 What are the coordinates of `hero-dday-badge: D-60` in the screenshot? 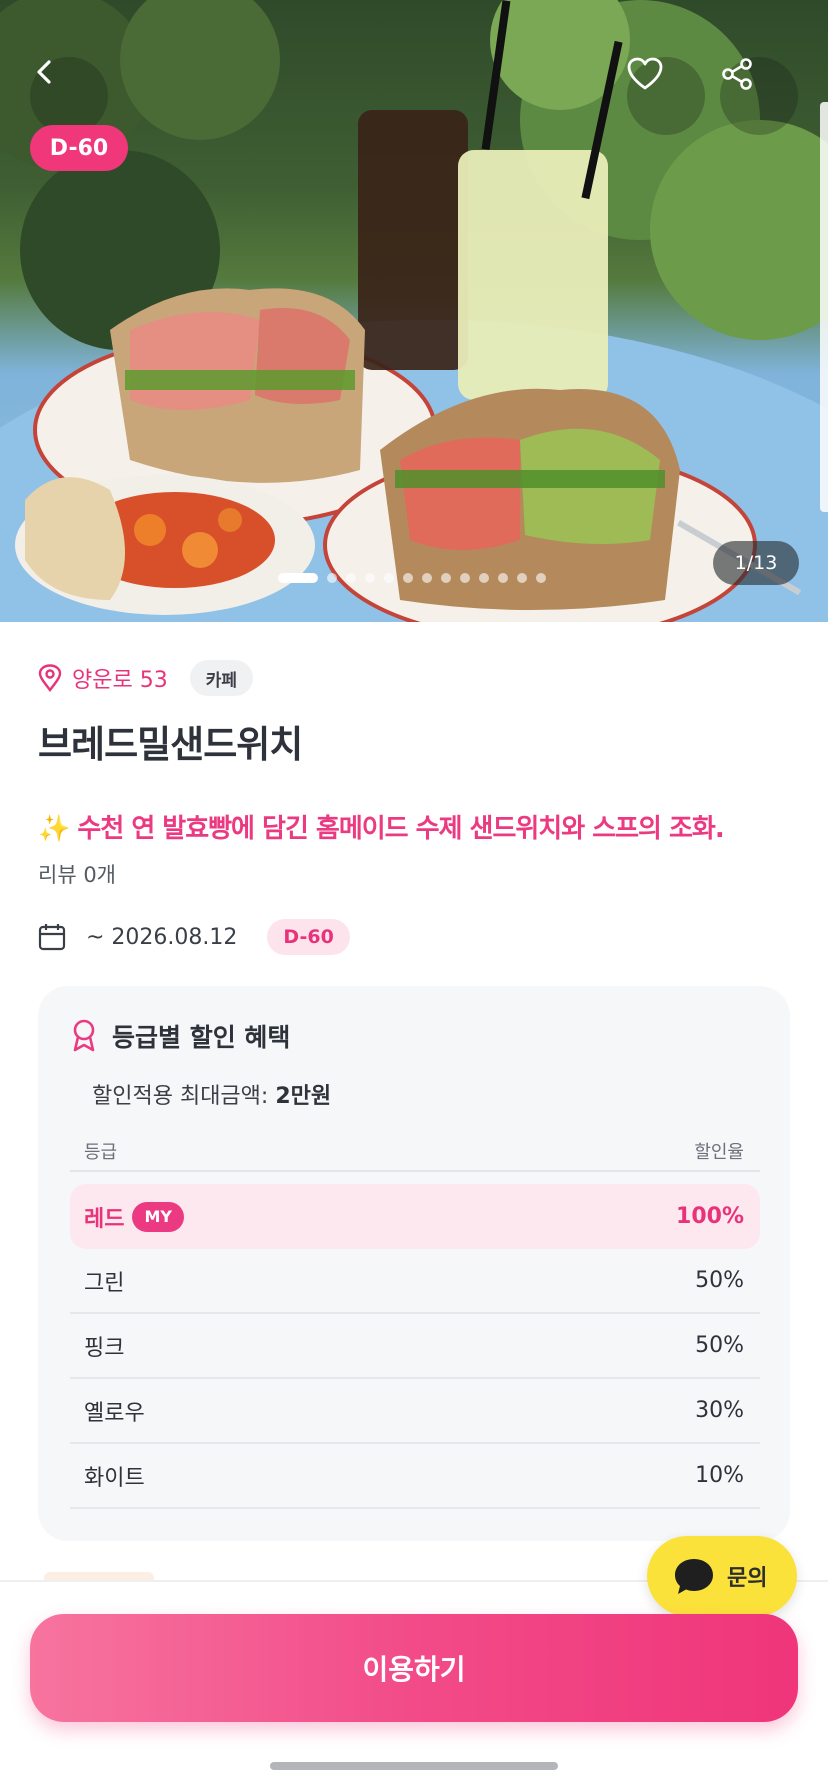 It's located at (79, 148).